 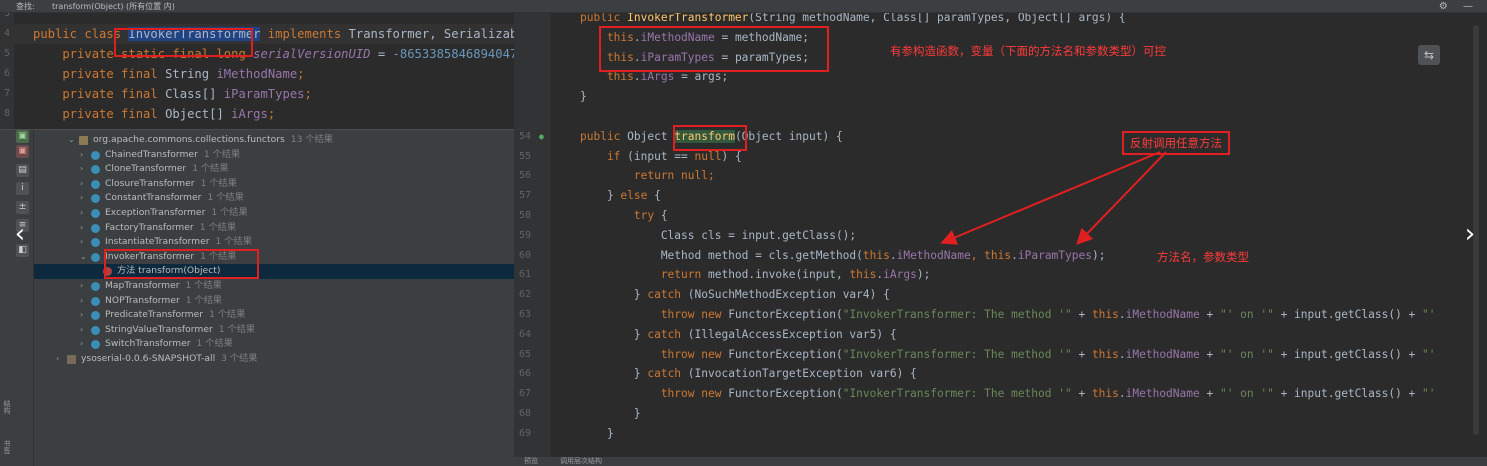 I want to click on code-token: catch, so click(x=667, y=334).